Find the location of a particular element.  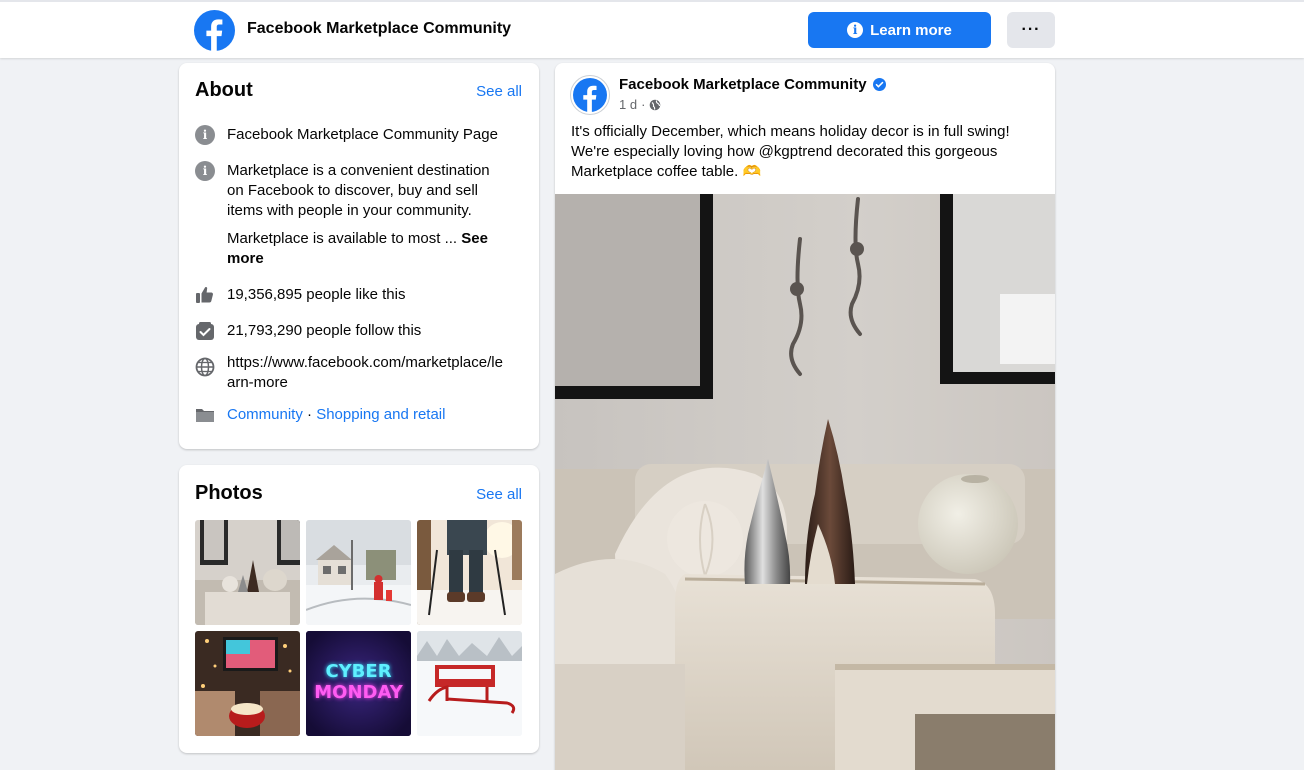

about-follows-row: 21,793,290 people follow this is located at coordinates (360, 331).